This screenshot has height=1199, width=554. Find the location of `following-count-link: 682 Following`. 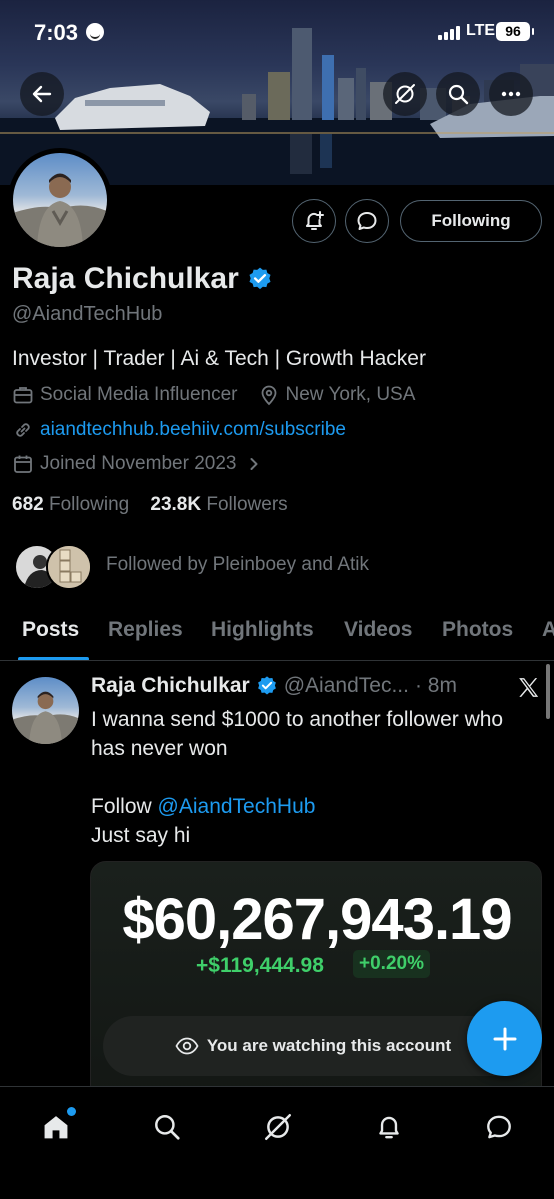

following-count-link: 682 Following is located at coordinates (70, 504).